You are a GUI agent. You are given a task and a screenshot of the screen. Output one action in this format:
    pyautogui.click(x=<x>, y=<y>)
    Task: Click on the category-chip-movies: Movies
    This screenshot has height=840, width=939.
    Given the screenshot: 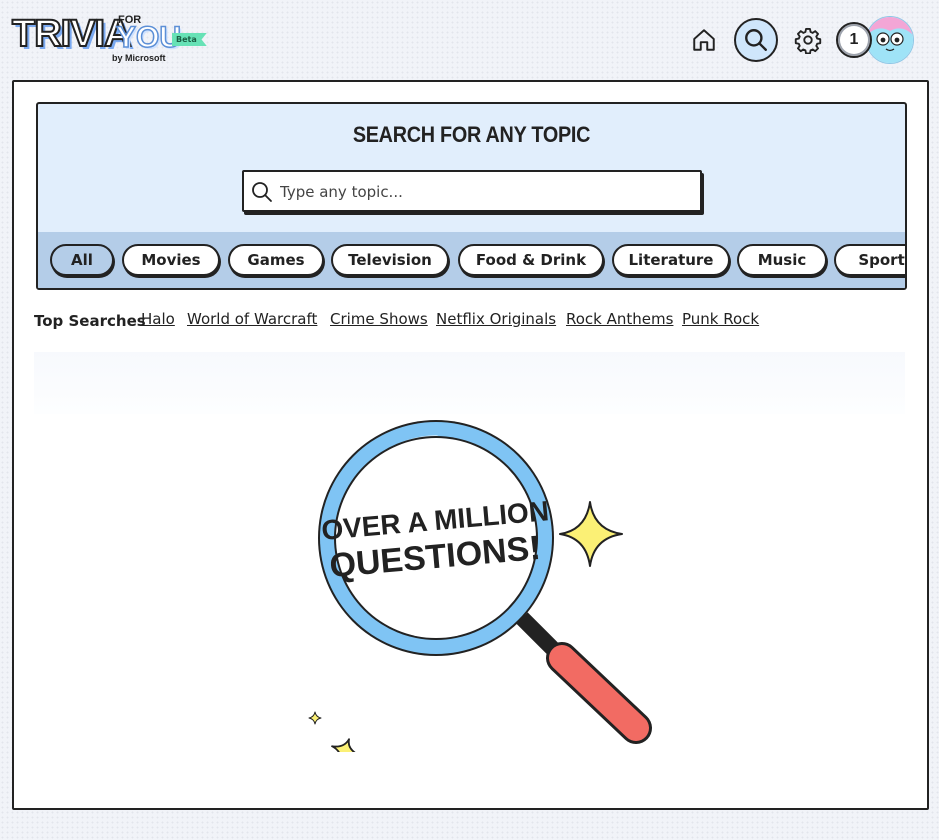 What is the action you would take?
    pyautogui.click(x=171, y=260)
    